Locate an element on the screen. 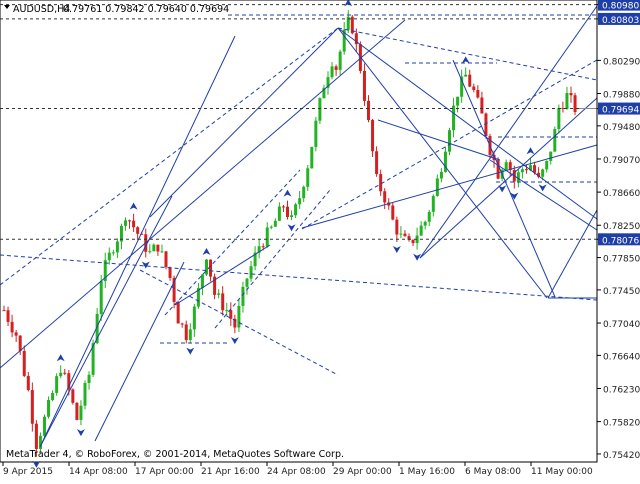 Image resolution: width=640 pixels, height=484 pixels. price-tick-label: 0.77850 is located at coordinates (621, 260).